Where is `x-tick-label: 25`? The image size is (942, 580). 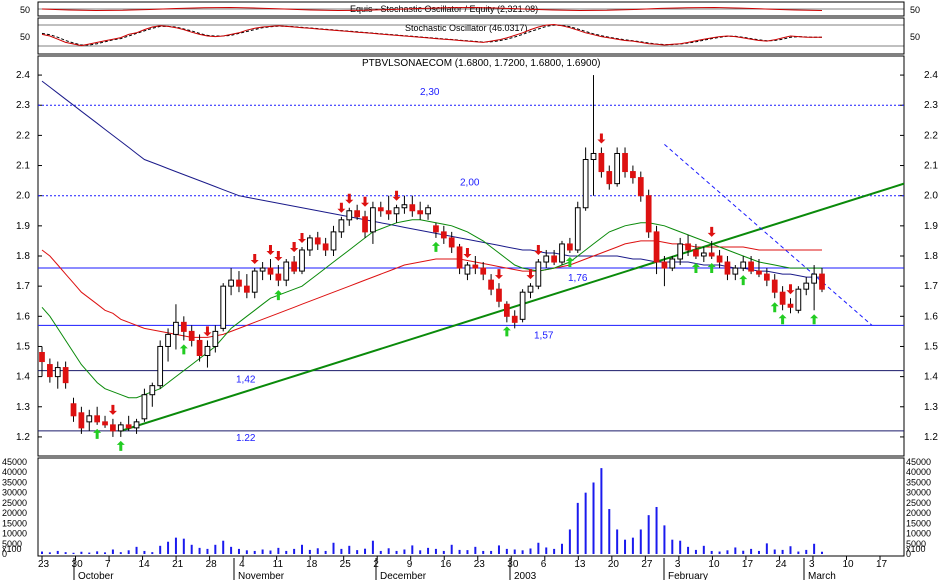 x-tick-label: 25 is located at coordinates (346, 564).